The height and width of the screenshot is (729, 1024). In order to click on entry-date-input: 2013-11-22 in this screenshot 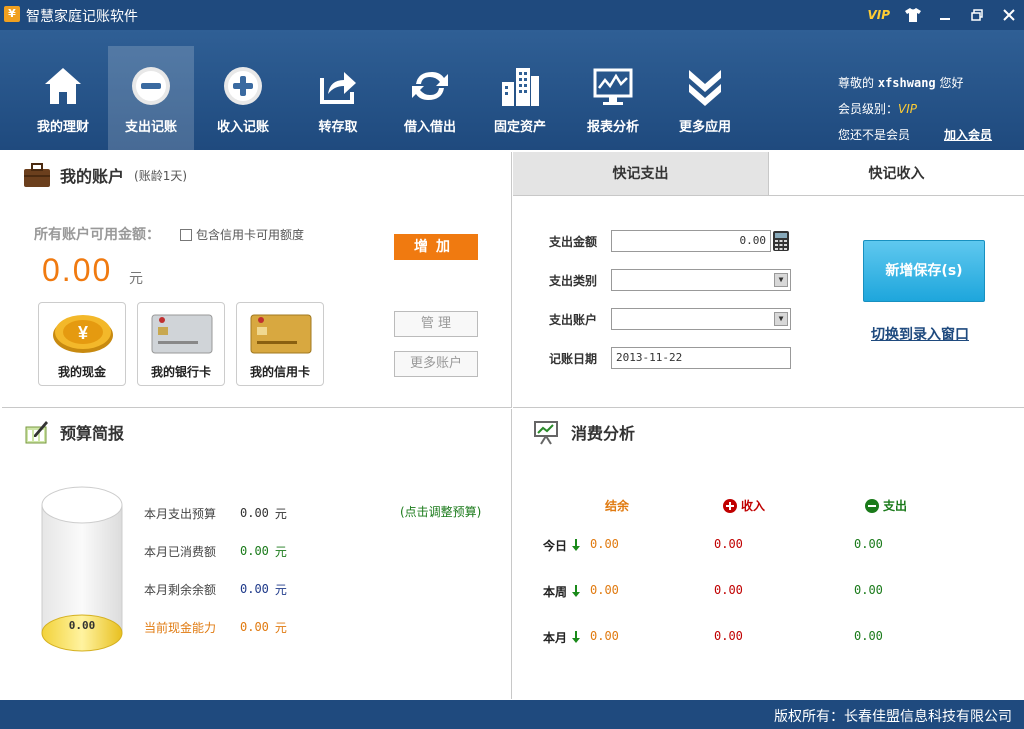, I will do `click(701, 358)`.